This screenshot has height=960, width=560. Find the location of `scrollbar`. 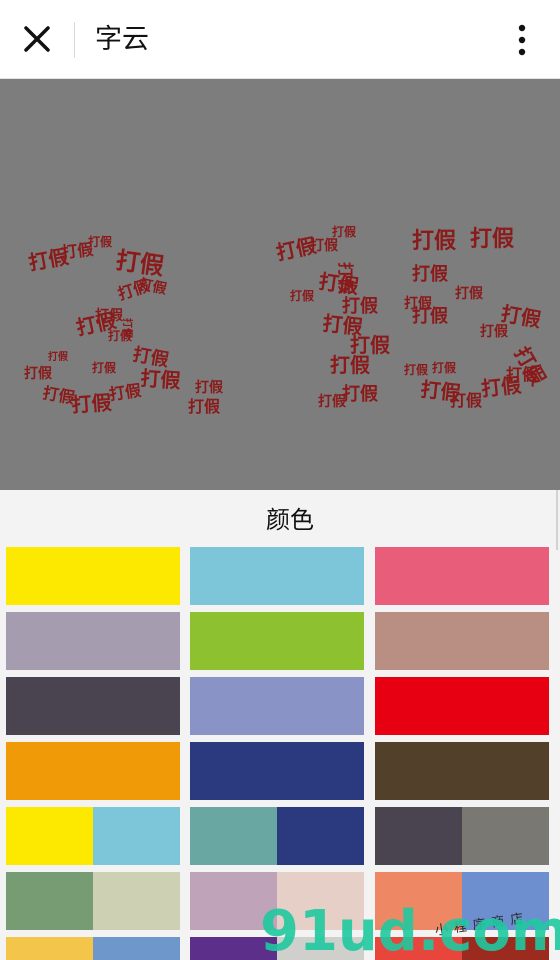

scrollbar is located at coordinates (557, 520).